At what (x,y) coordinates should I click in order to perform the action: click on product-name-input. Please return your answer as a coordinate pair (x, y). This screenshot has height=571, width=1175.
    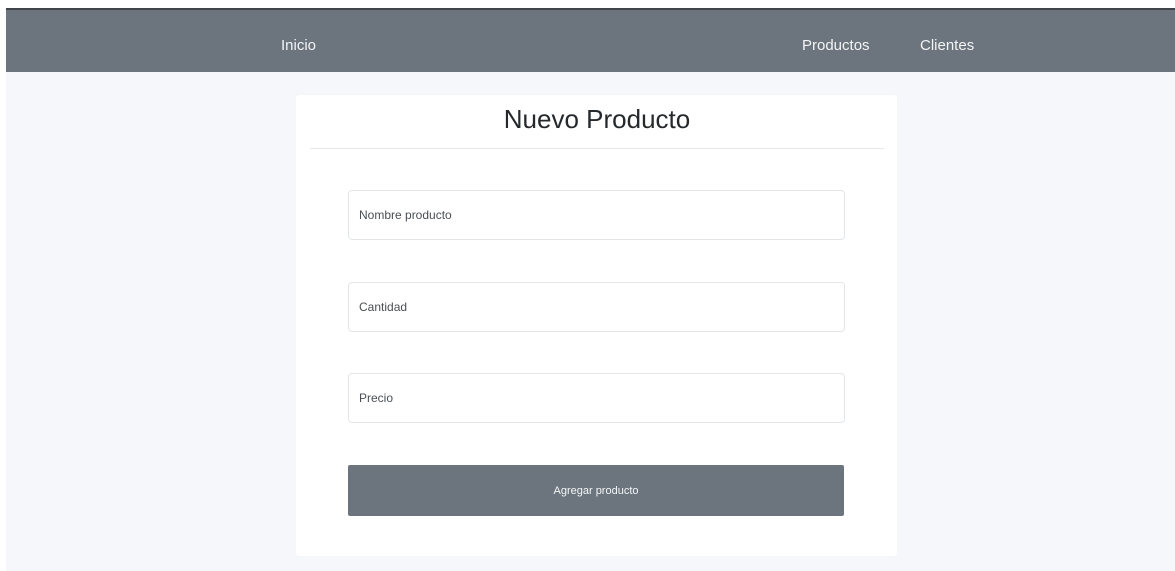
    Looking at the image, I should click on (596, 215).